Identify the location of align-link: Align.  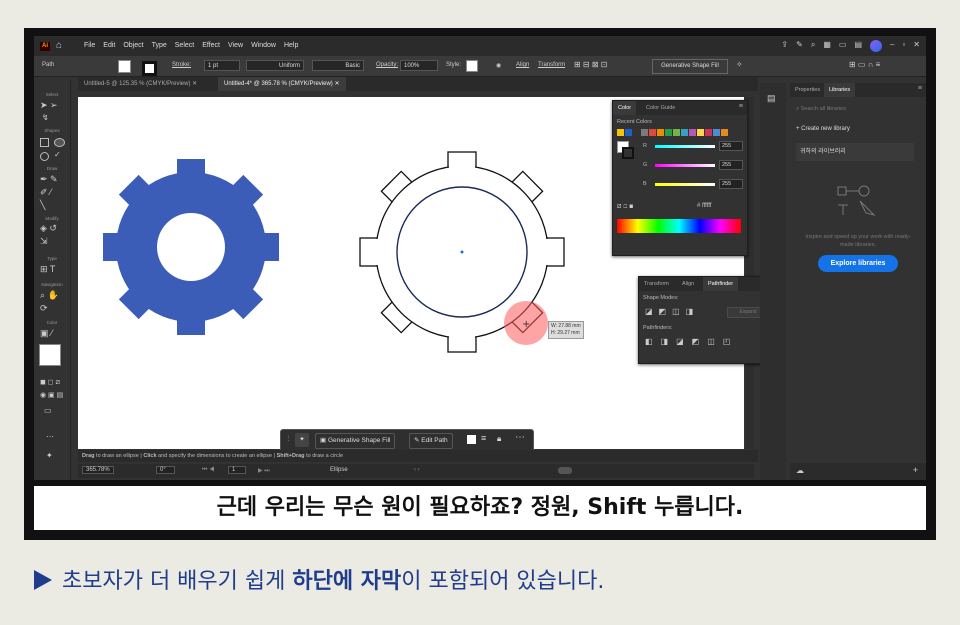
(522, 65).